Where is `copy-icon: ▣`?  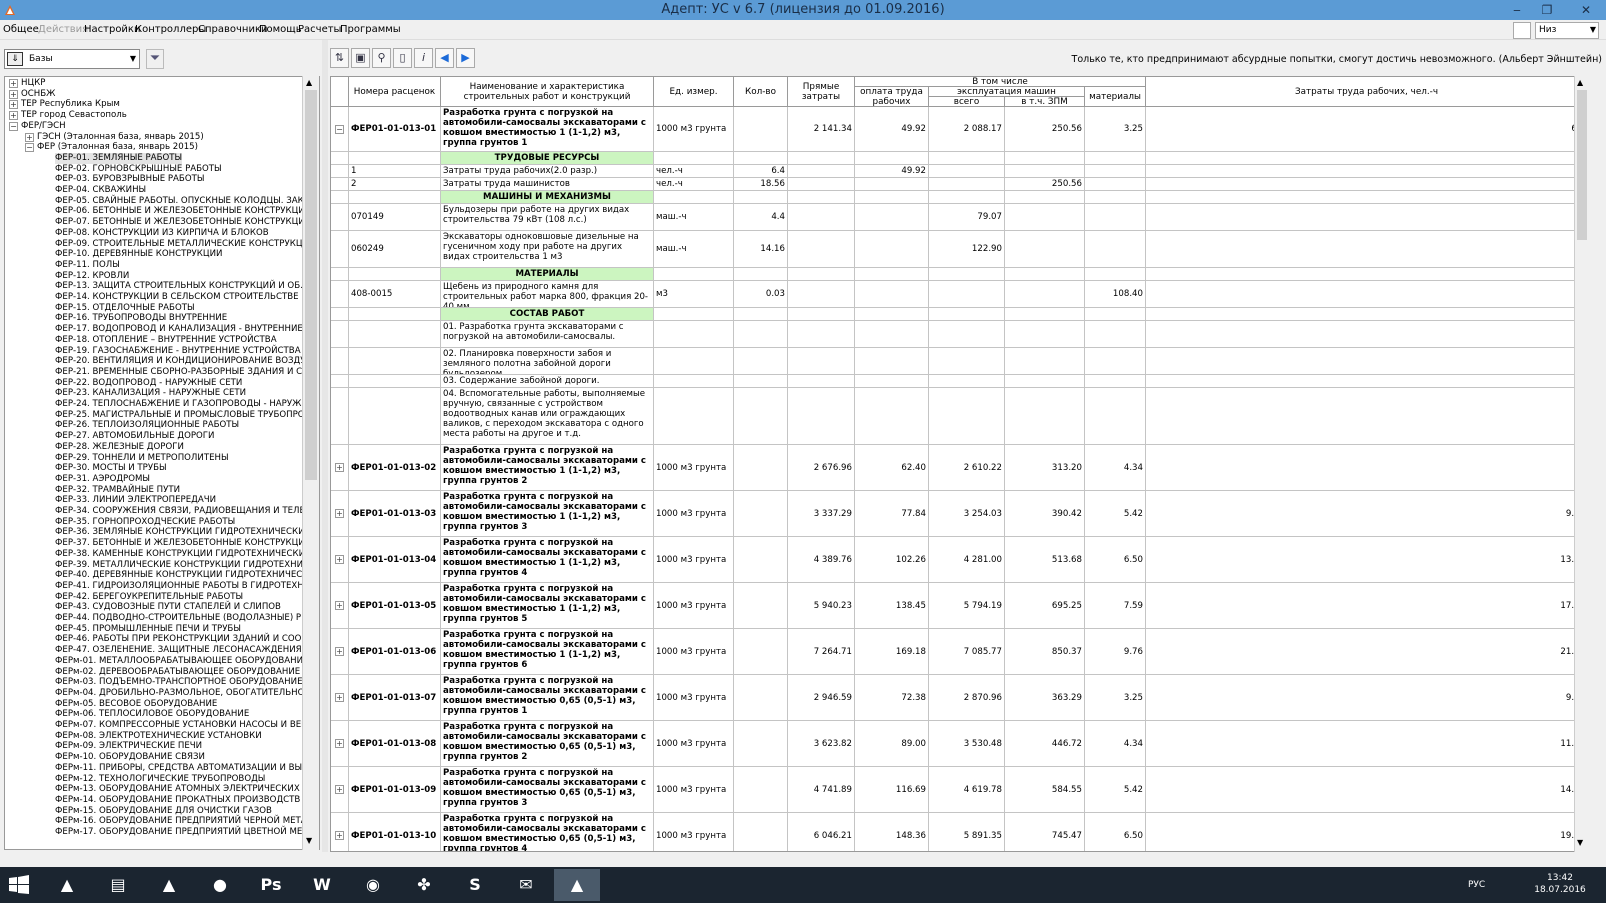
copy-icon: ▣ is located at coordinates (360, 58).